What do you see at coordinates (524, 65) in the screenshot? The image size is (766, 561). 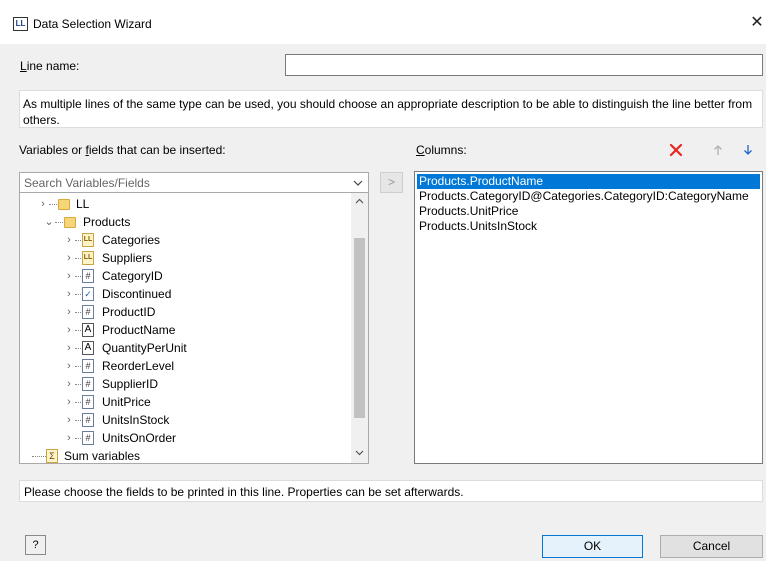 I see `line-name-input` at bounding box center [524, 65].